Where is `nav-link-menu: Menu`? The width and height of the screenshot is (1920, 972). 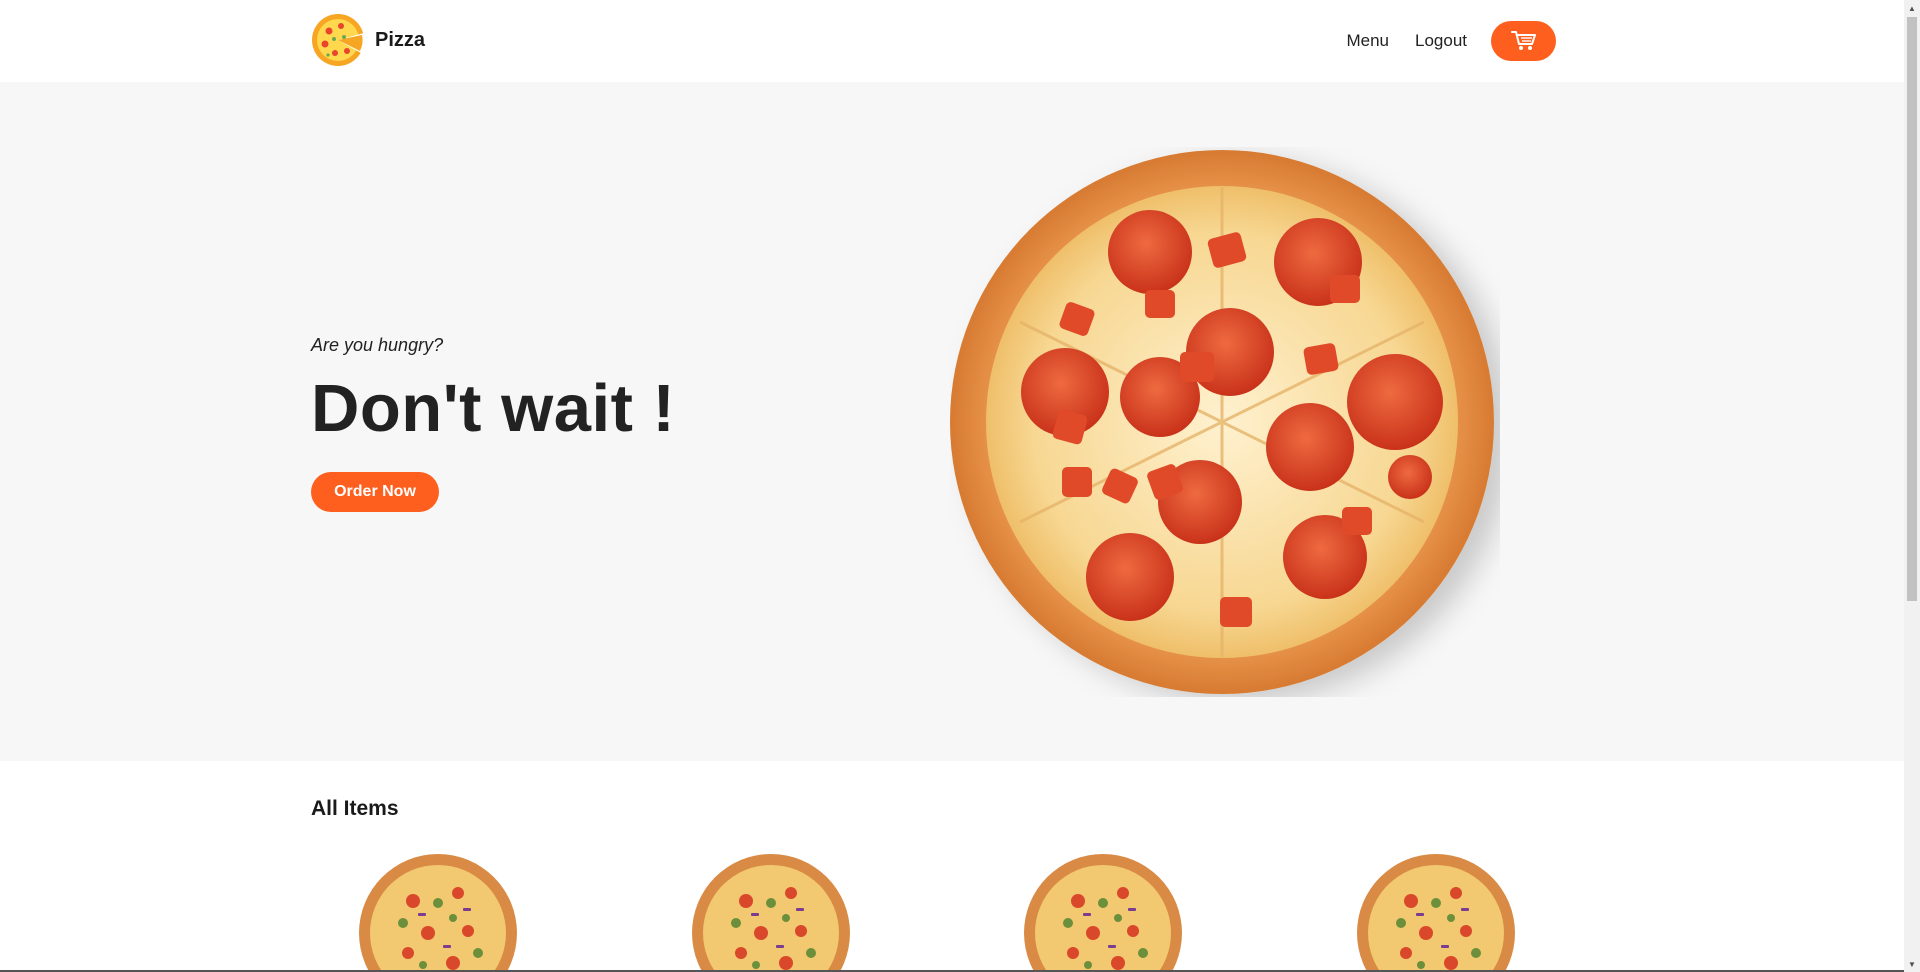 nav-link-menu: Menu is located at coordinates (1367, 41).